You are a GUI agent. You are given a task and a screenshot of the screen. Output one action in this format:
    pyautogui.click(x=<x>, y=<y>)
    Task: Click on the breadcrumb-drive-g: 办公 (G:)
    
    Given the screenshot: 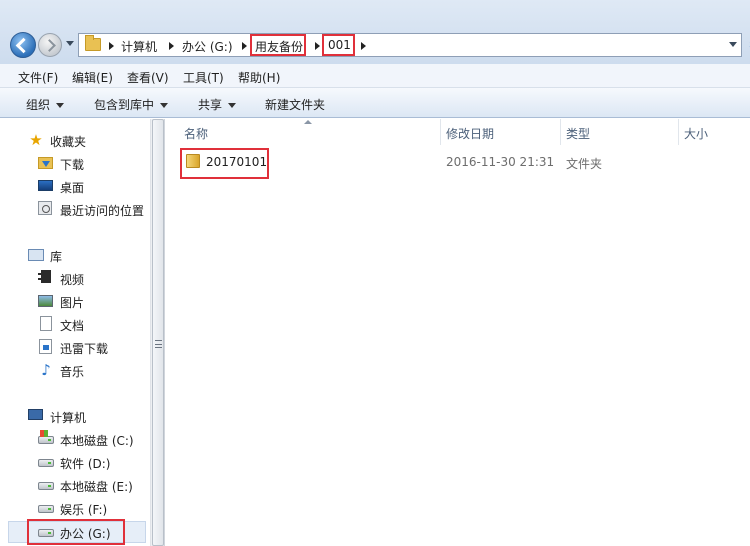 What is the action you would take?
    pyautogui.click(x=207, y=46)
    